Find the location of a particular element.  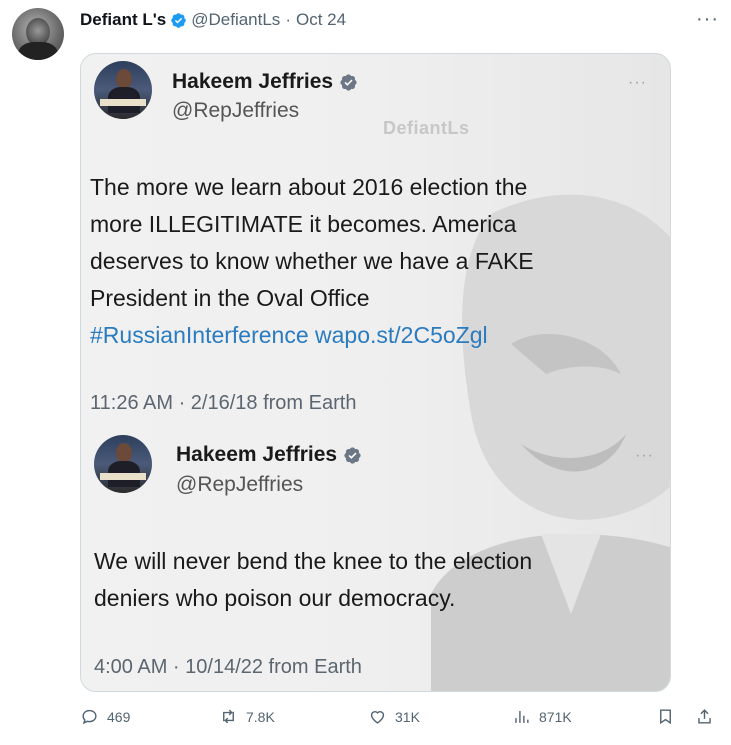

post-date: Oct 24 is located at coordinates (321, 20).